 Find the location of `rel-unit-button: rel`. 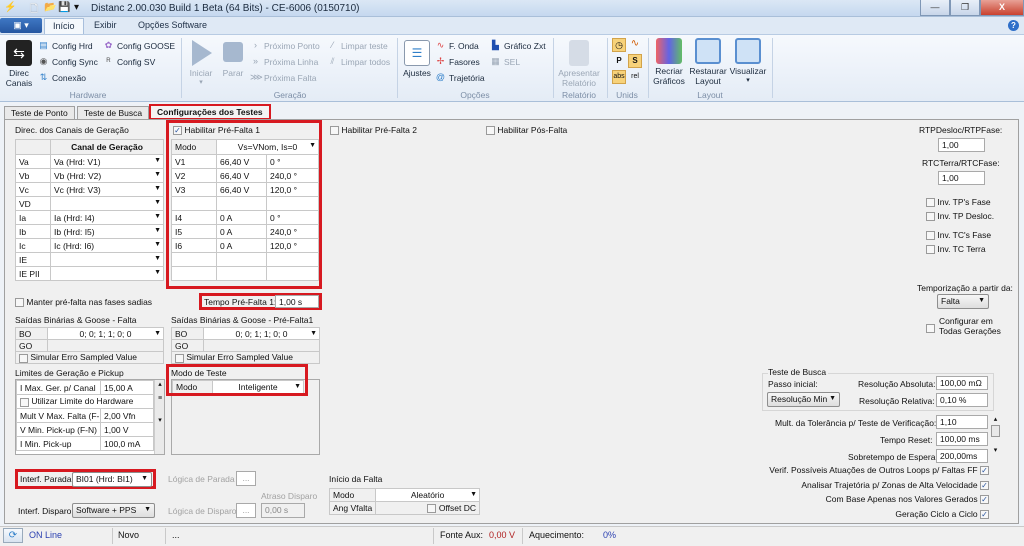

rel-unit-button: rel is located at coordinates (635, 77).